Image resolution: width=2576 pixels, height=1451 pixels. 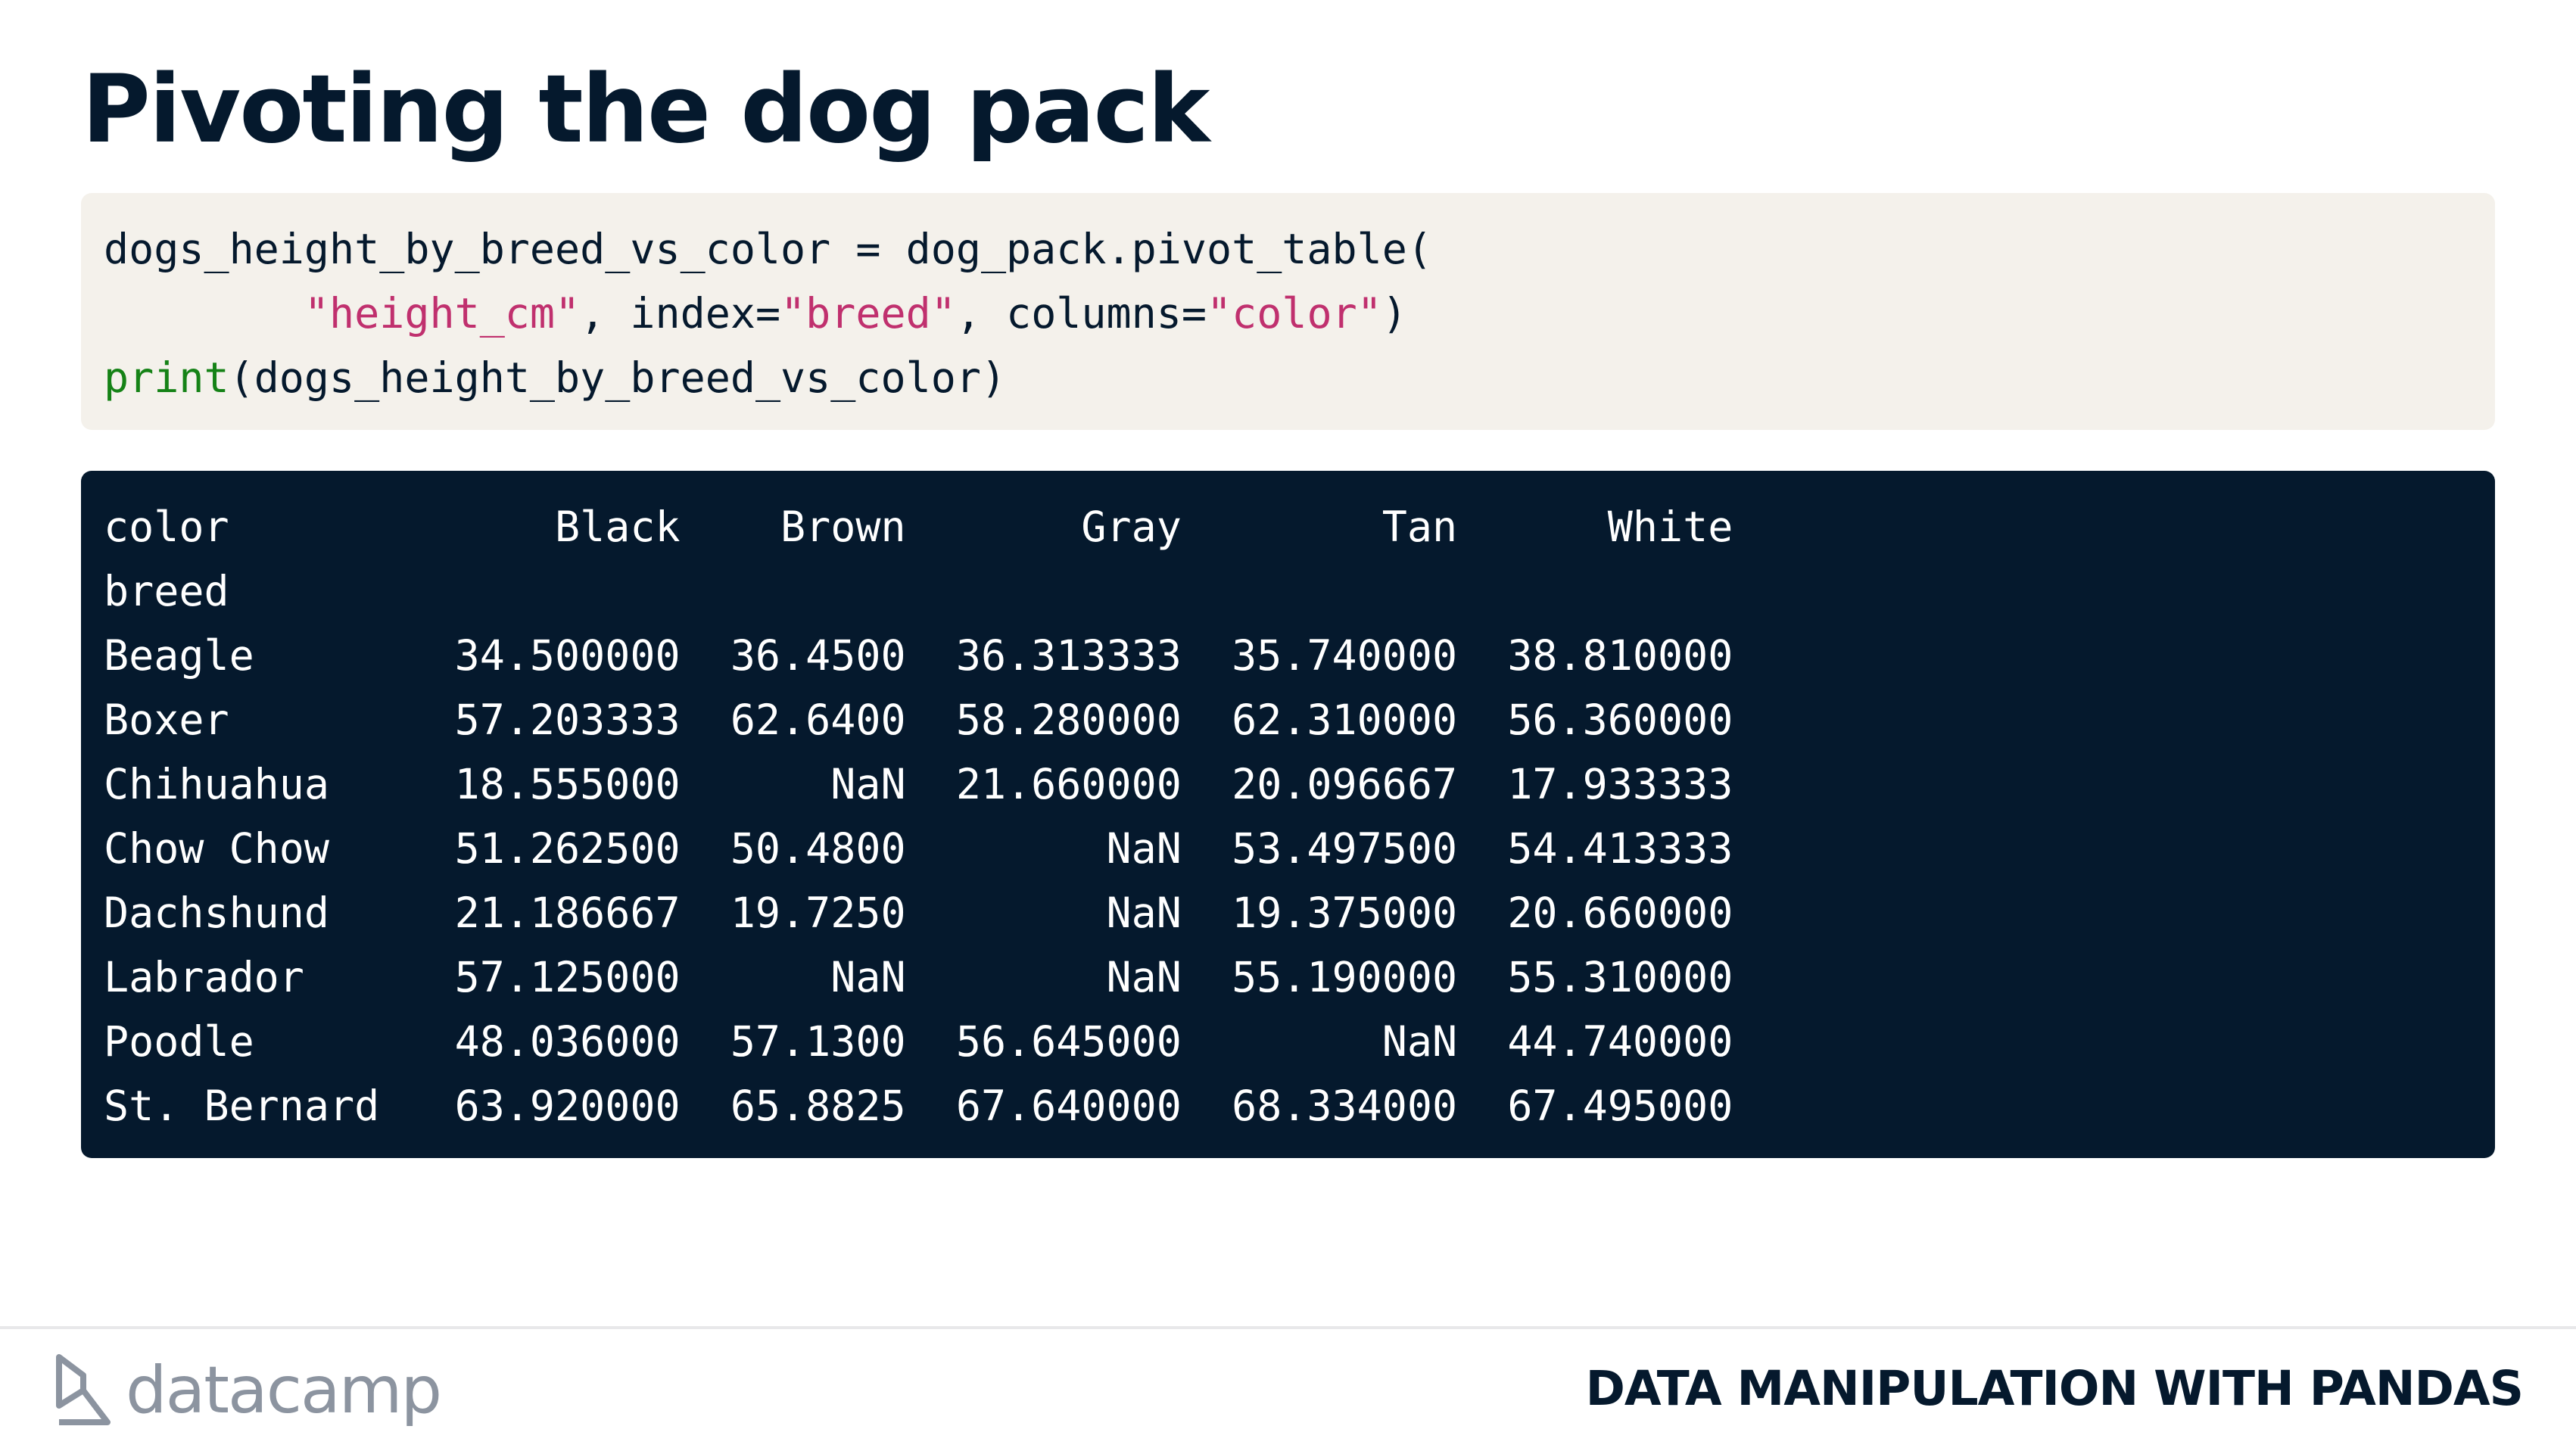 I want to click on code-string: "breed", so click(x=868, y=313).